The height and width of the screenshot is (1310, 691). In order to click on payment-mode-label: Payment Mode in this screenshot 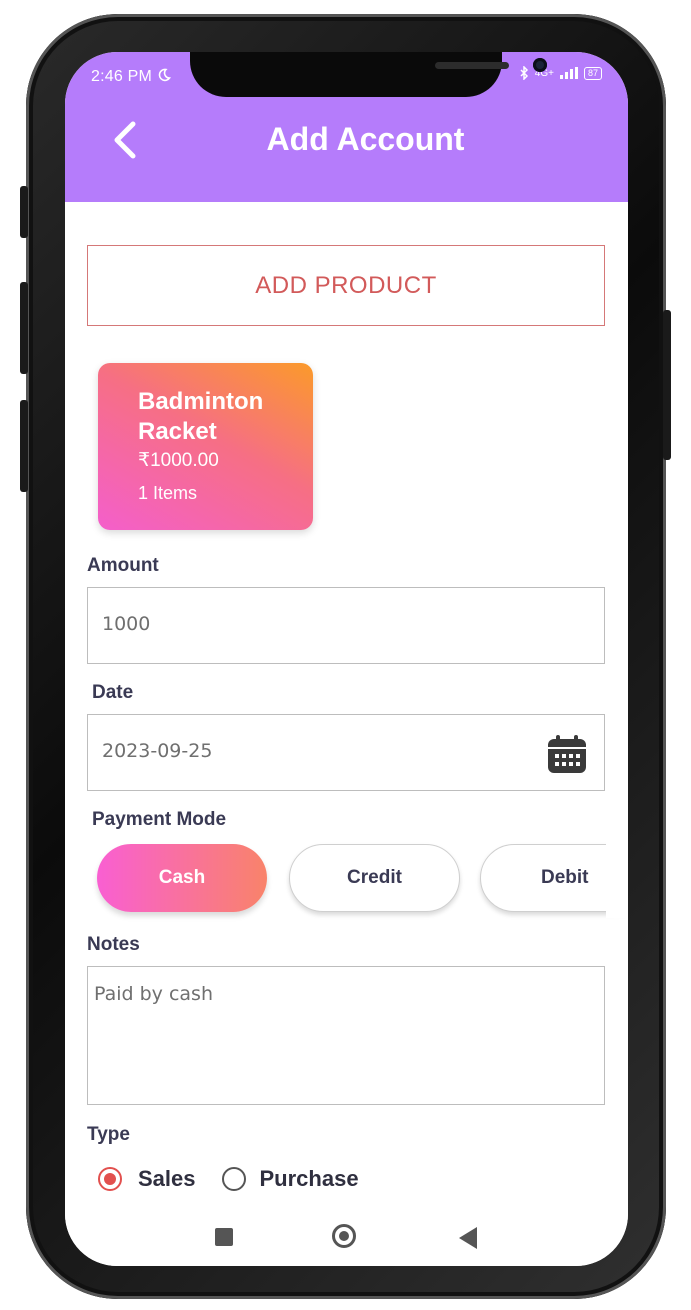, I will do `click(159, 819)`.